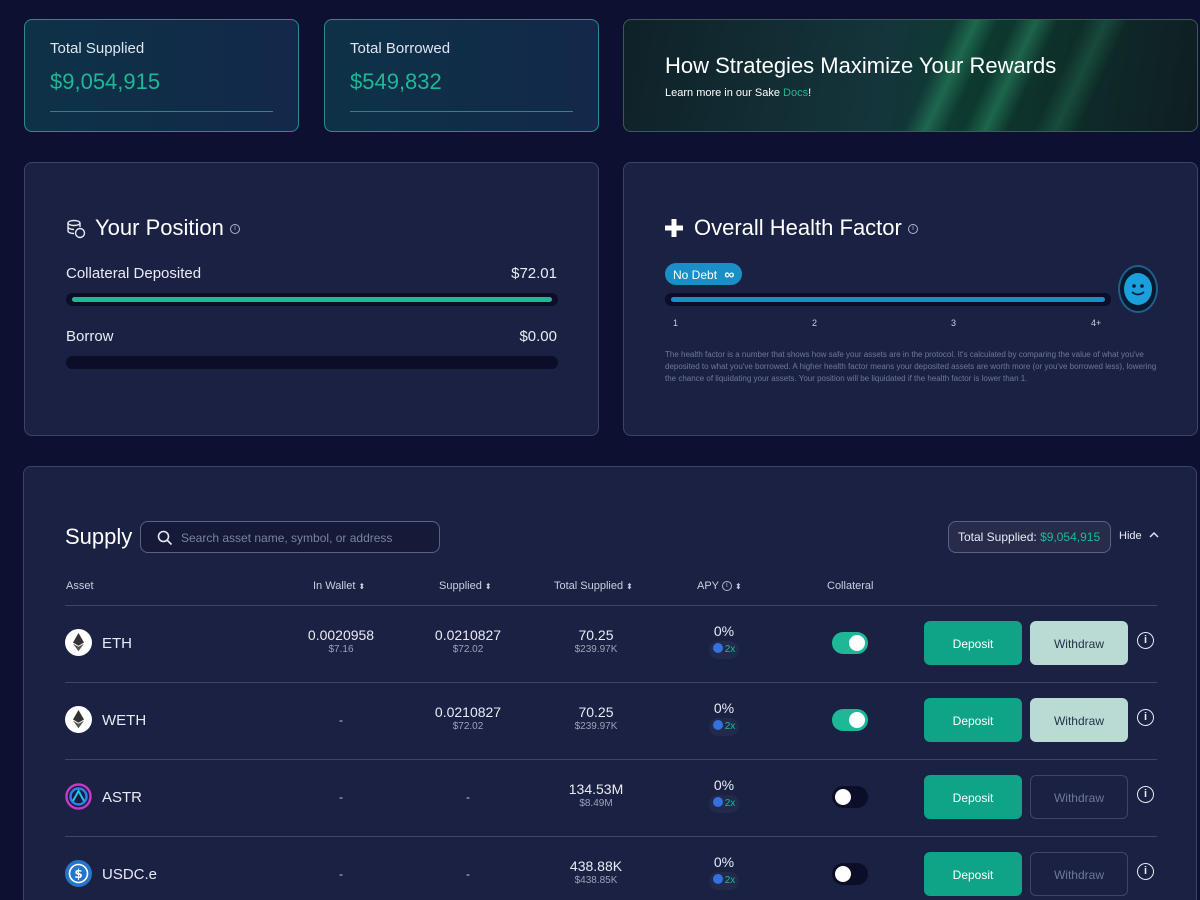 This screenshot has height=900, width=1200. I want to click on collateral-bar-fill, so click(312, 299).